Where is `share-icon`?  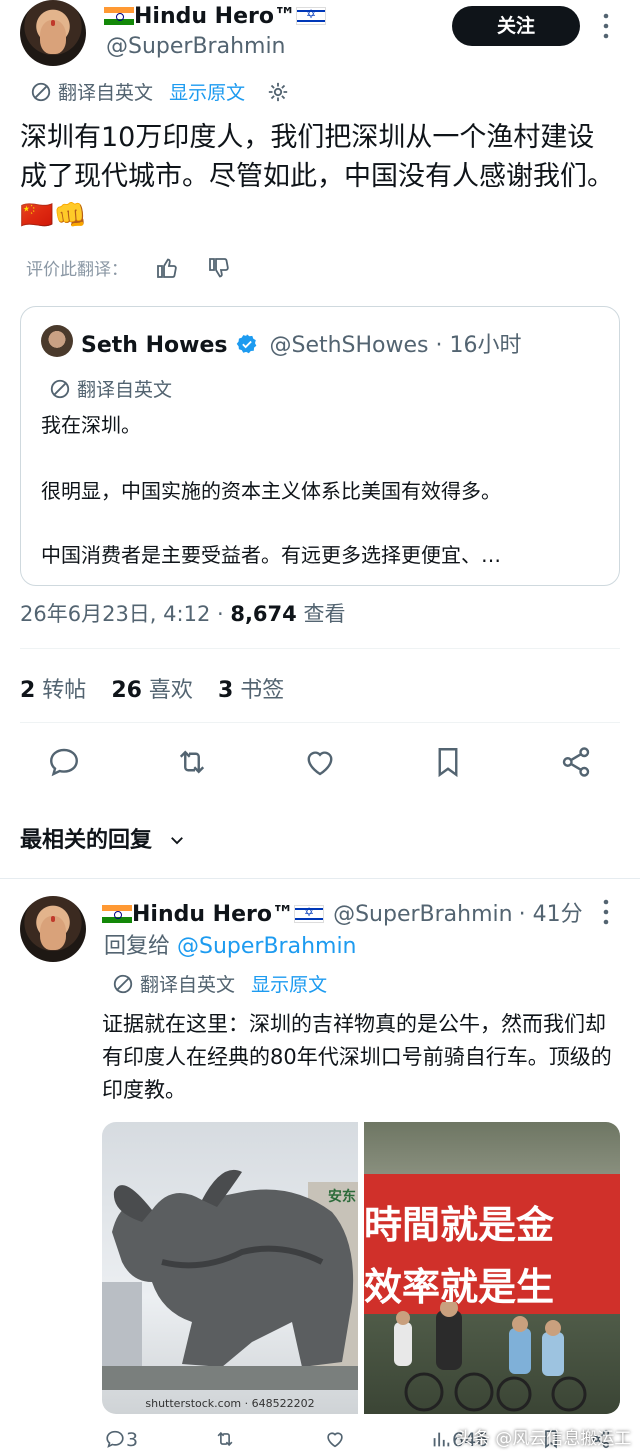
share-icon is located at coordinates (576, 762).